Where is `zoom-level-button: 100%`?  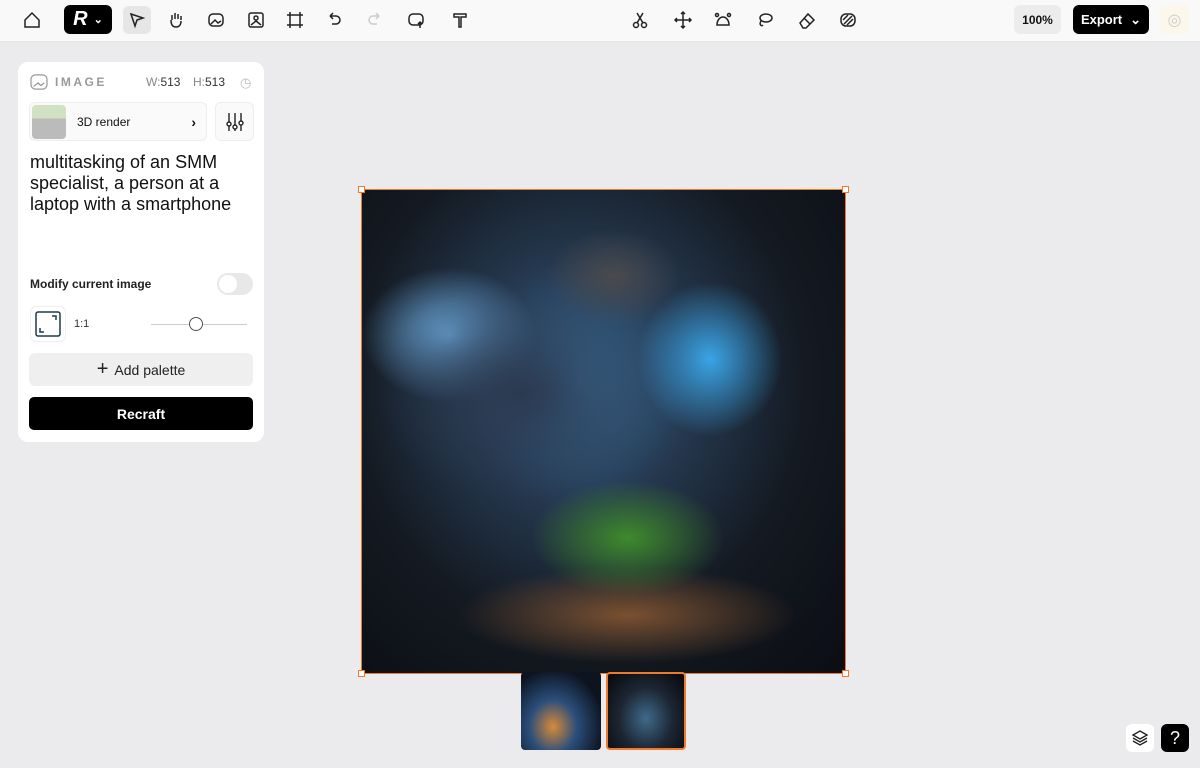
zoom-level-button: 100% is located at coordinates (1037, 19).